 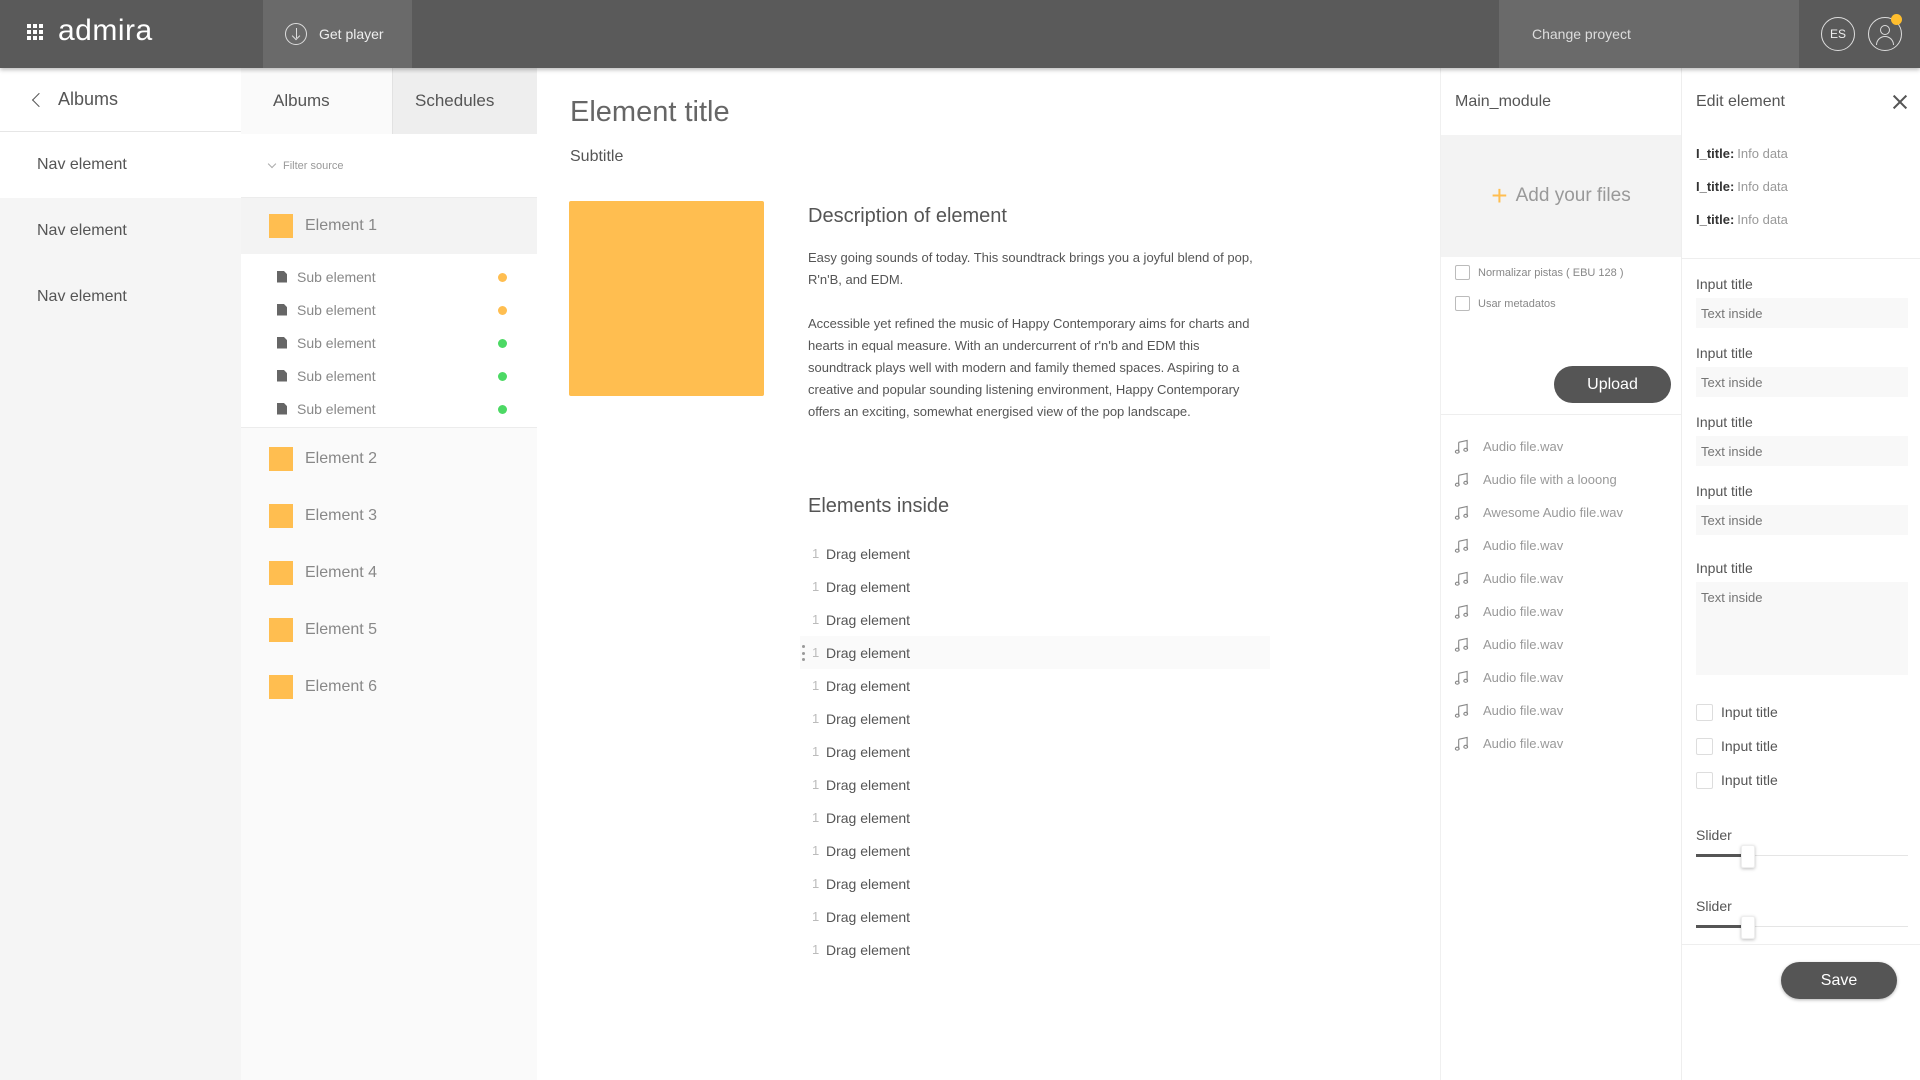 I want to click on get-player-label: Get player, so click(x=351, y=34).